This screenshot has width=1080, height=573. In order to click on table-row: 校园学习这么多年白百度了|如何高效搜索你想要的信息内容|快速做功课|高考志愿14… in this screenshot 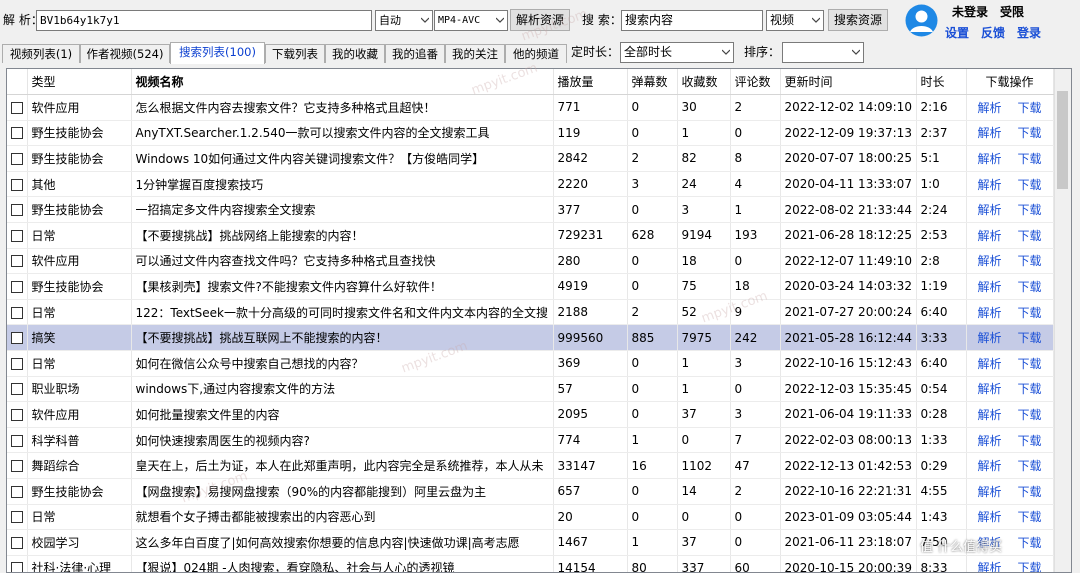, I will do `click(530, 543)`.